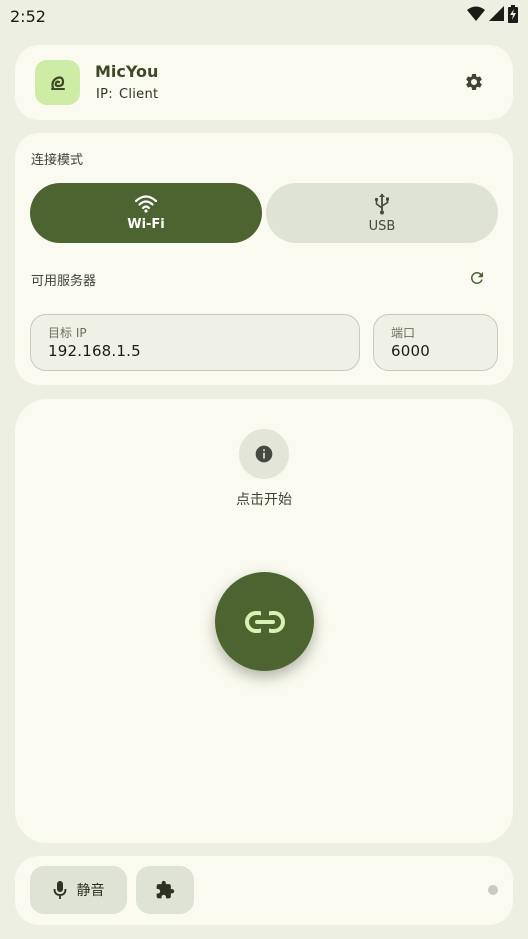 Image resolution: width=528 pixels, height=939 pixels. What do you see at coordinates (381, 203) in the screenshot?
I see `usb-icon` at bounding box center [381, 203].